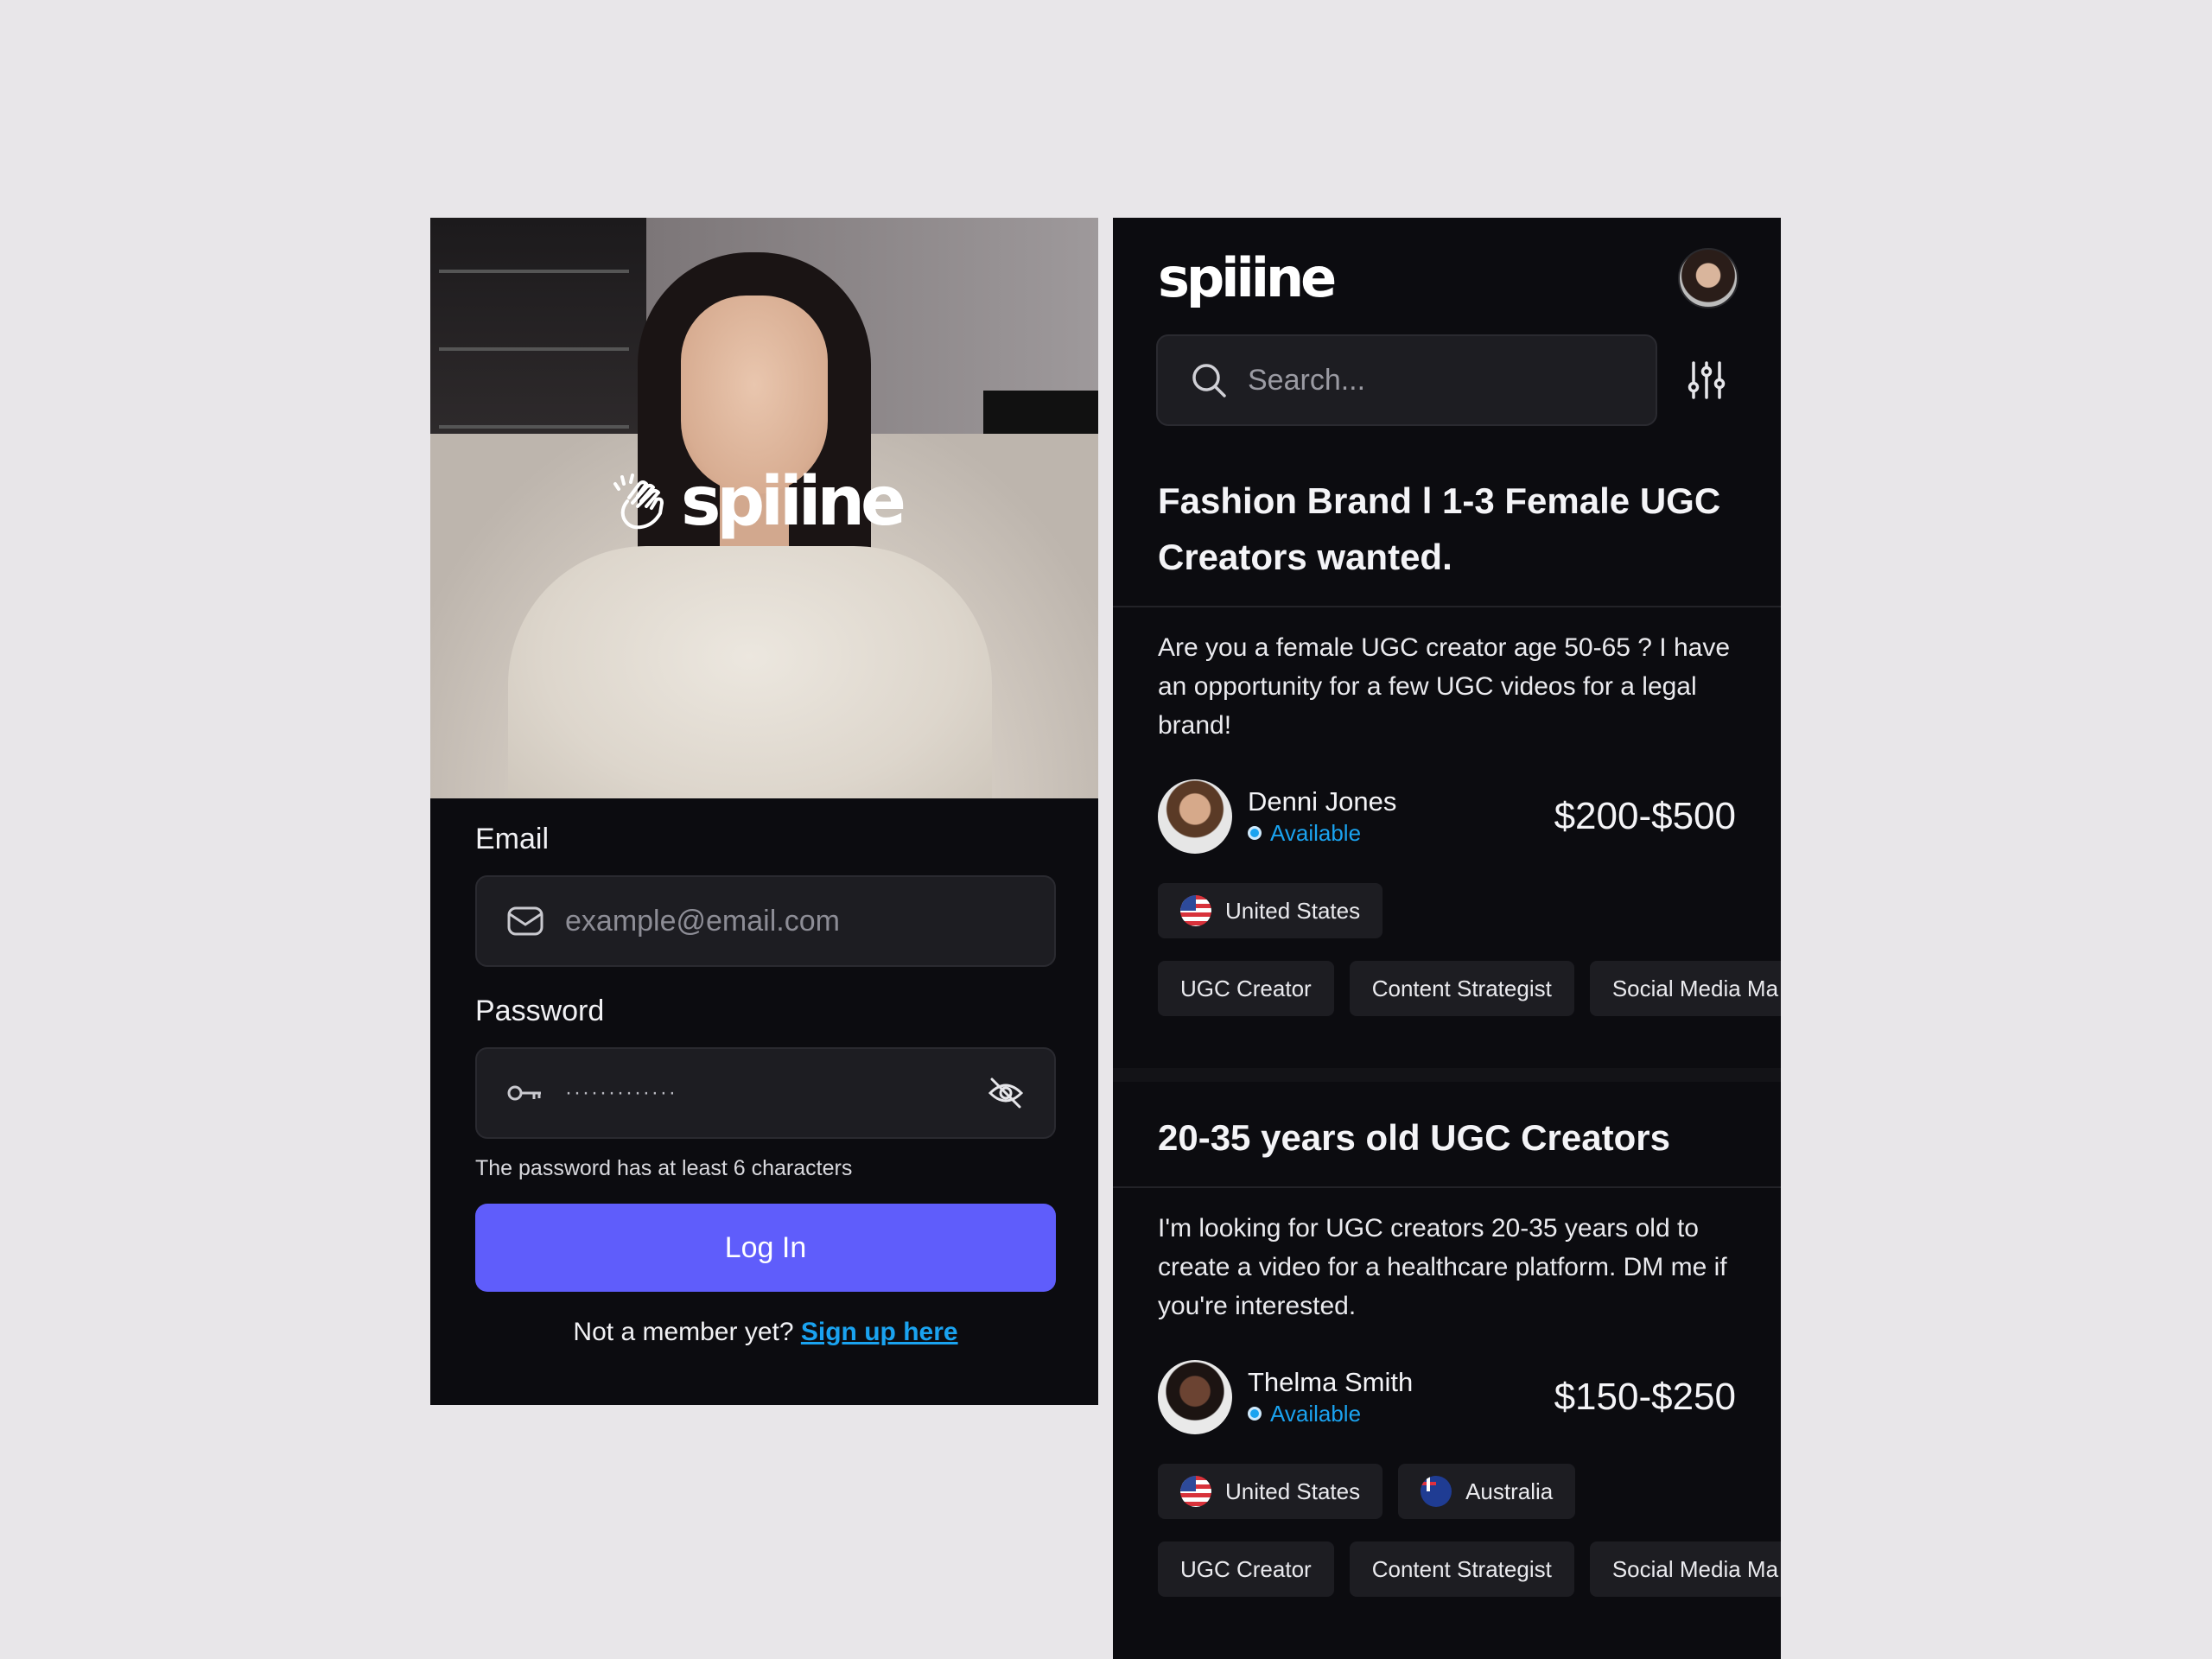  I want to click on password-value: ·············, so click(621, 1092).